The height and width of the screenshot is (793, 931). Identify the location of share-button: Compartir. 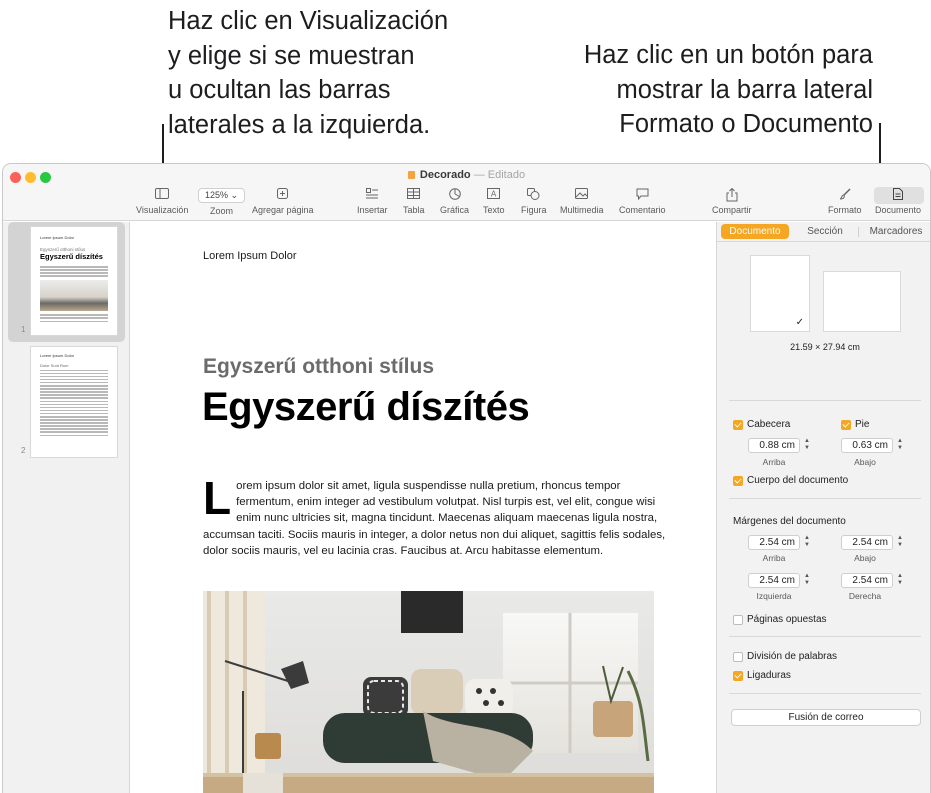
(732, 201).